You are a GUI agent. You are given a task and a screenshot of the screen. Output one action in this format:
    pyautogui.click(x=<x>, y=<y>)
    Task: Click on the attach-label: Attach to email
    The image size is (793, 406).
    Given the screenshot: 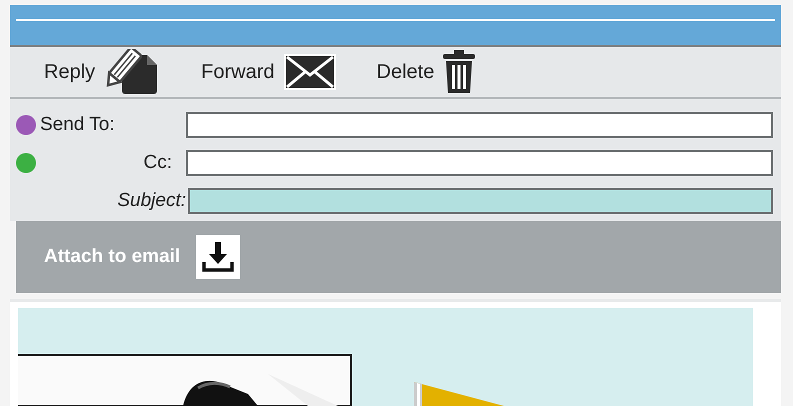 What is the action you would take?
    pyautogui.click(x=112, y=257)
    